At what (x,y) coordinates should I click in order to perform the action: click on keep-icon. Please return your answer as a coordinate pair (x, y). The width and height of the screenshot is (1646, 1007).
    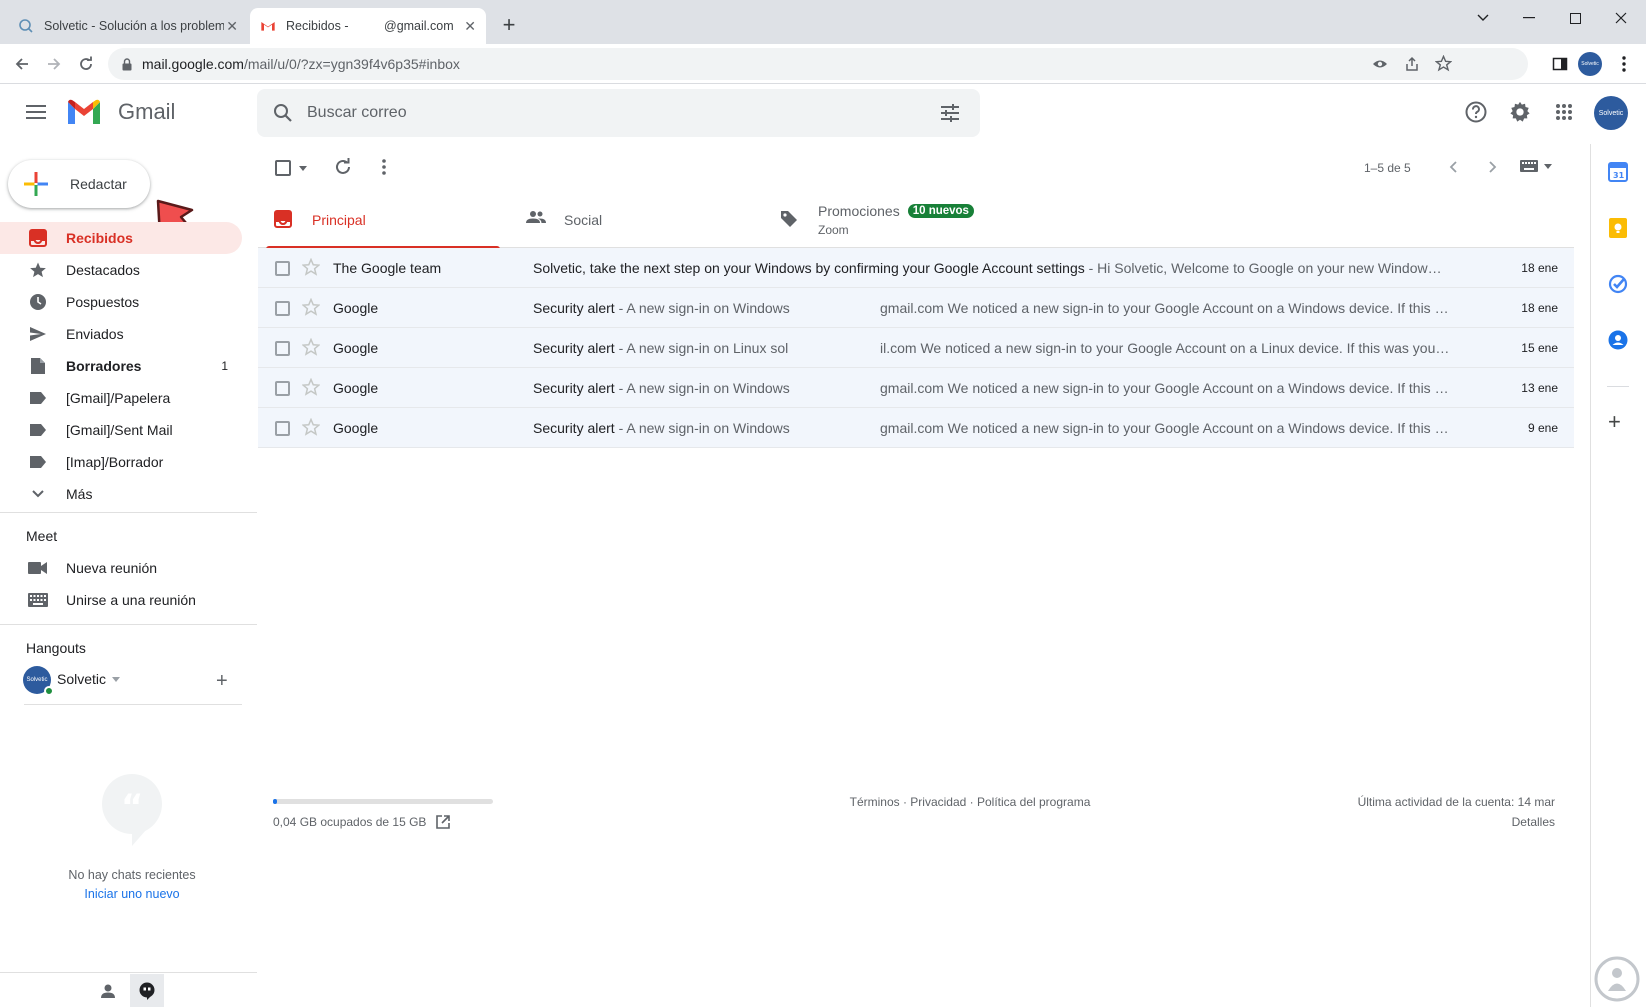
    Looking at the image, I should click on (1618, 228).